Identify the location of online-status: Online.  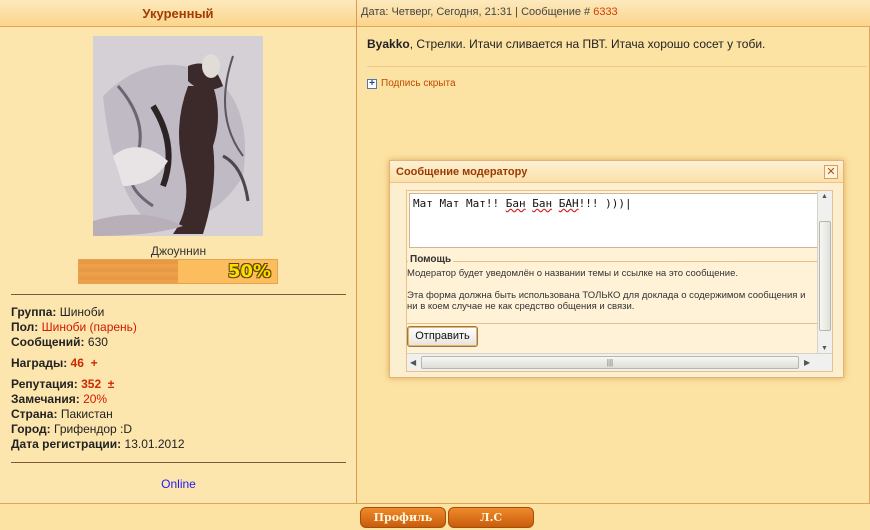
(178, 484).